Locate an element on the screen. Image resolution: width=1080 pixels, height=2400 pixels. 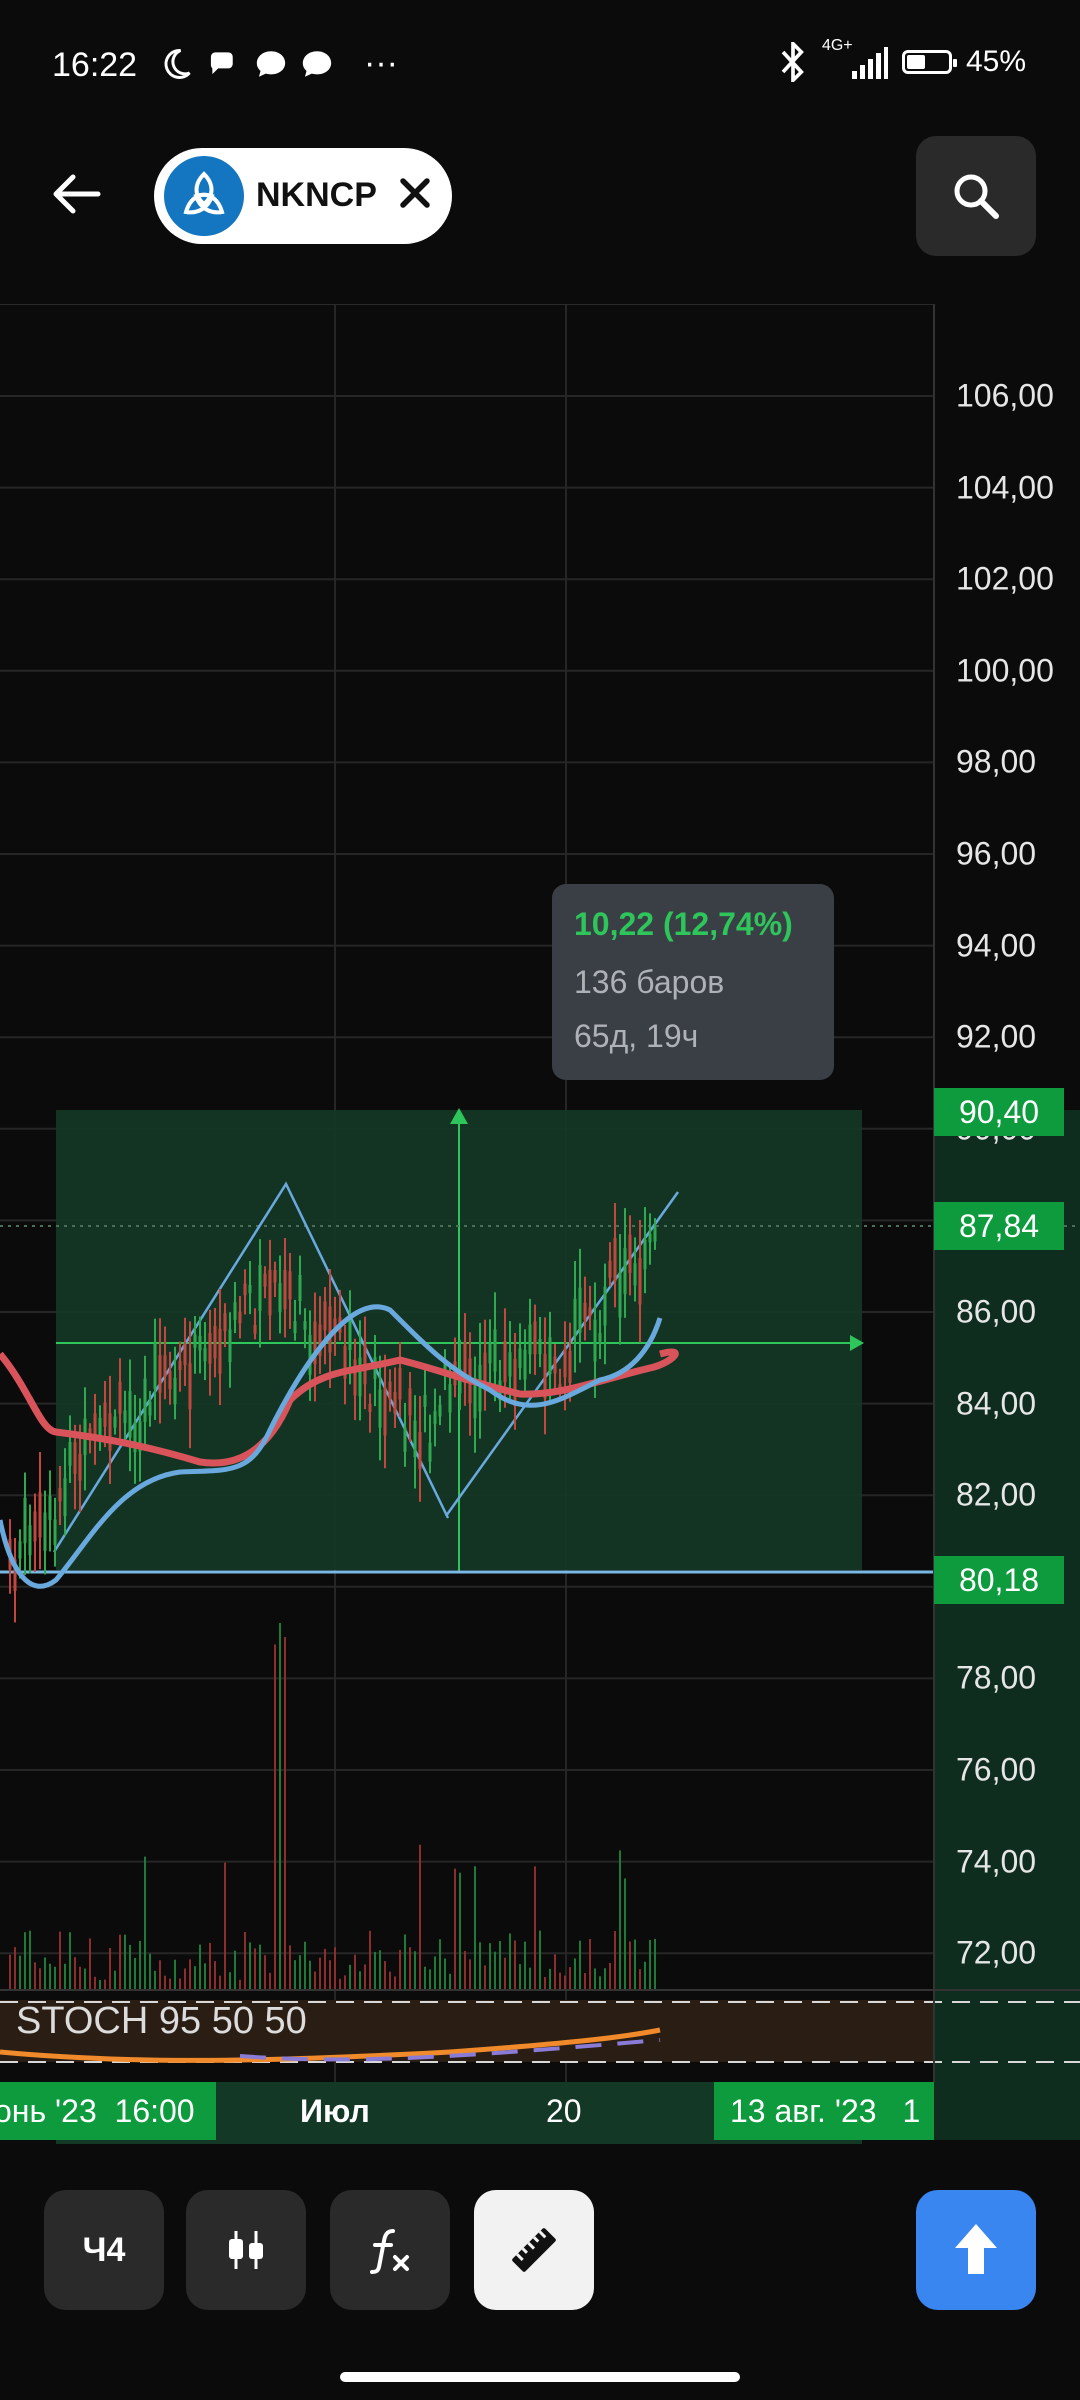
home-indicator is located at coordinates (540, 2377).